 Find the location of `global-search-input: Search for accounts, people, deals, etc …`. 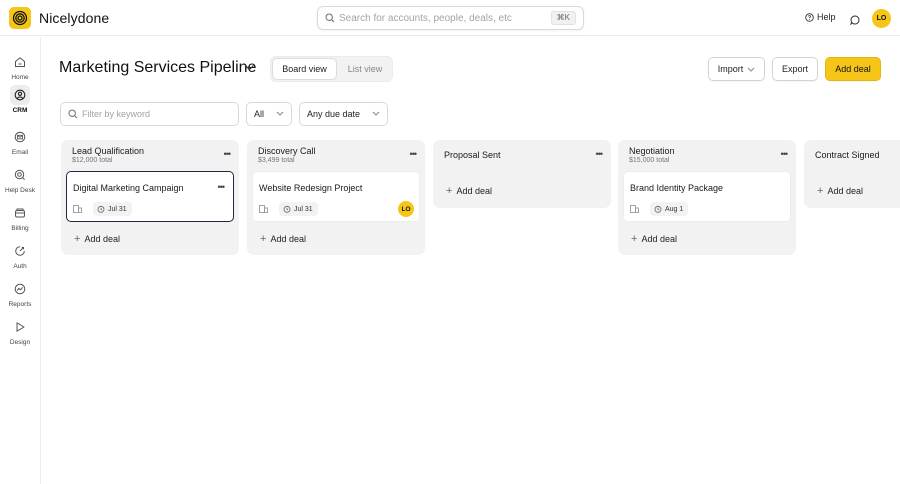

global-search-input: Search for accounts, people, deals, etc … is located at coordinates (450, 18).